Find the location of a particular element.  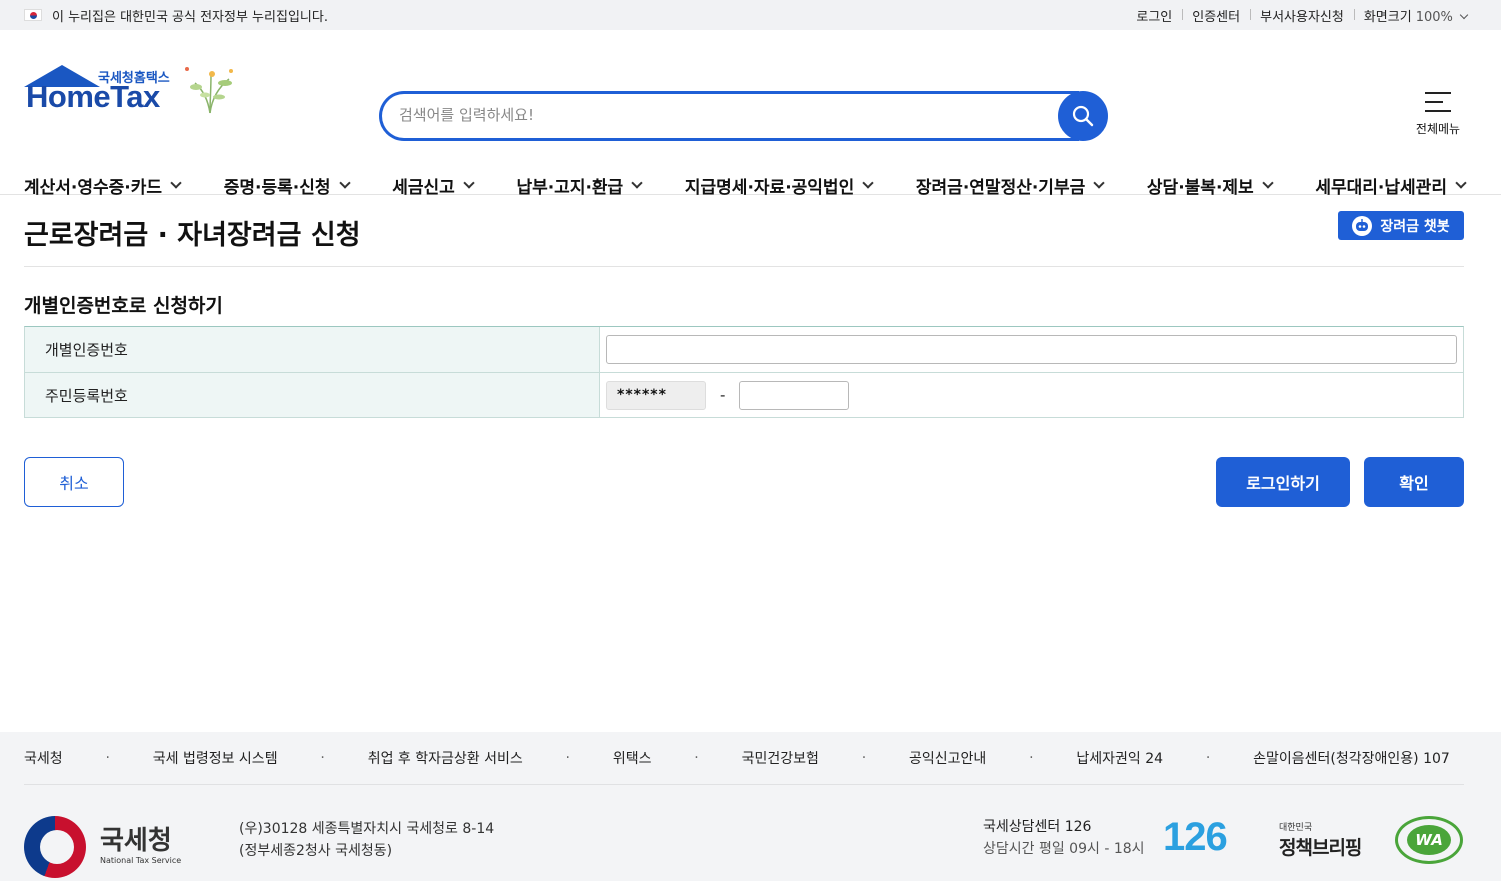

hometax-logo: 국세청홈택스 HomeTax is located at coordinates (131, 105).